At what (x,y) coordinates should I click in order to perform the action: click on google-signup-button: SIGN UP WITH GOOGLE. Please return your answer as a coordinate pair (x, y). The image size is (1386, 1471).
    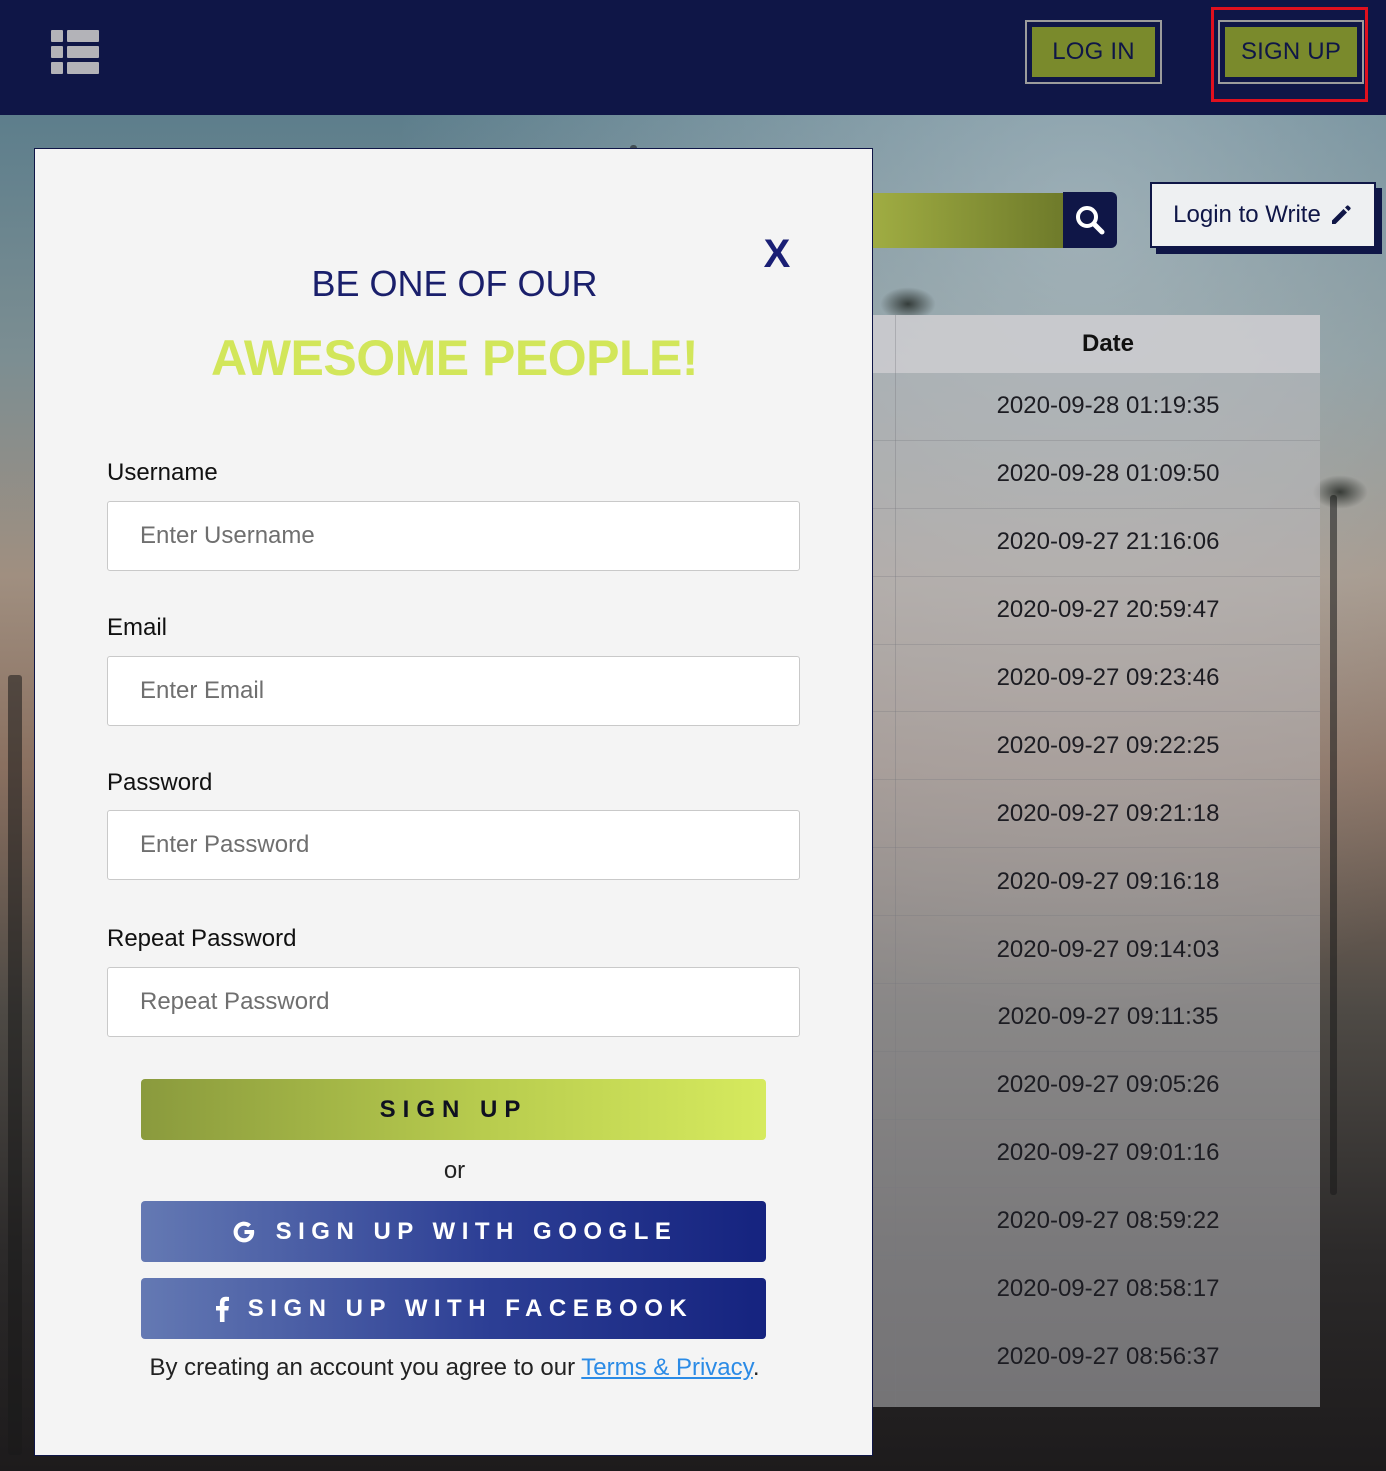
    Looking at the image, I should click on (453, 1231).